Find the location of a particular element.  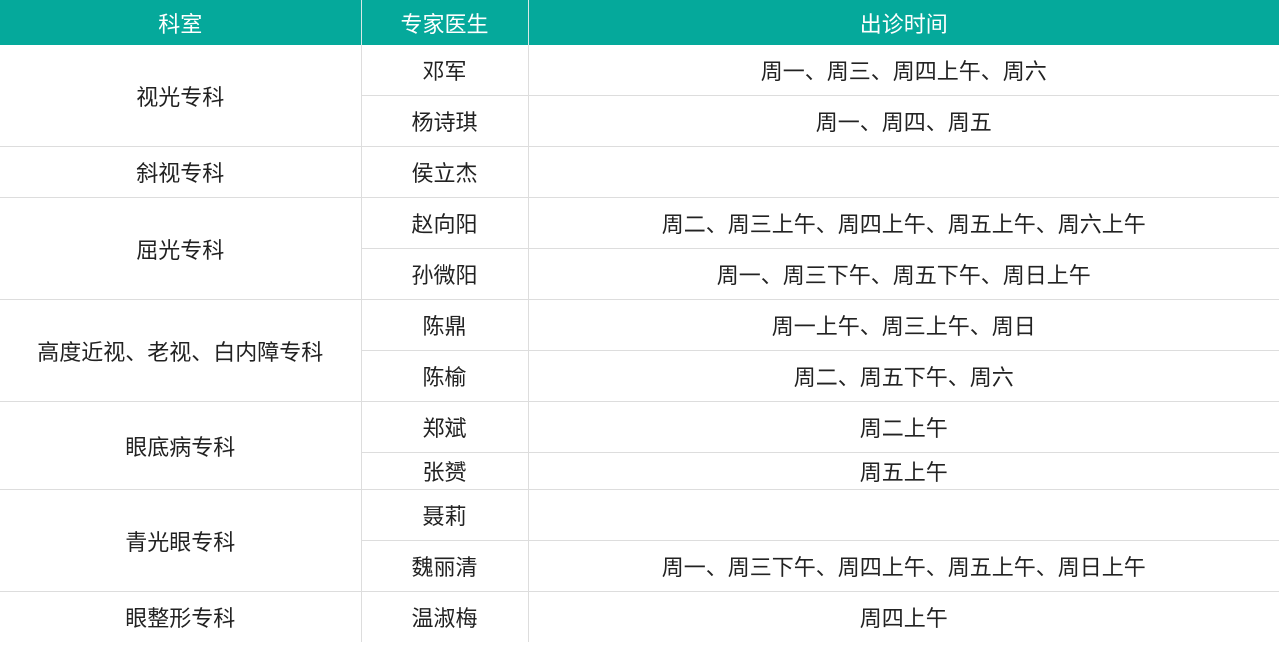

table-row: 斜视专科 侯立杰 is located at coordinates (639, 172).